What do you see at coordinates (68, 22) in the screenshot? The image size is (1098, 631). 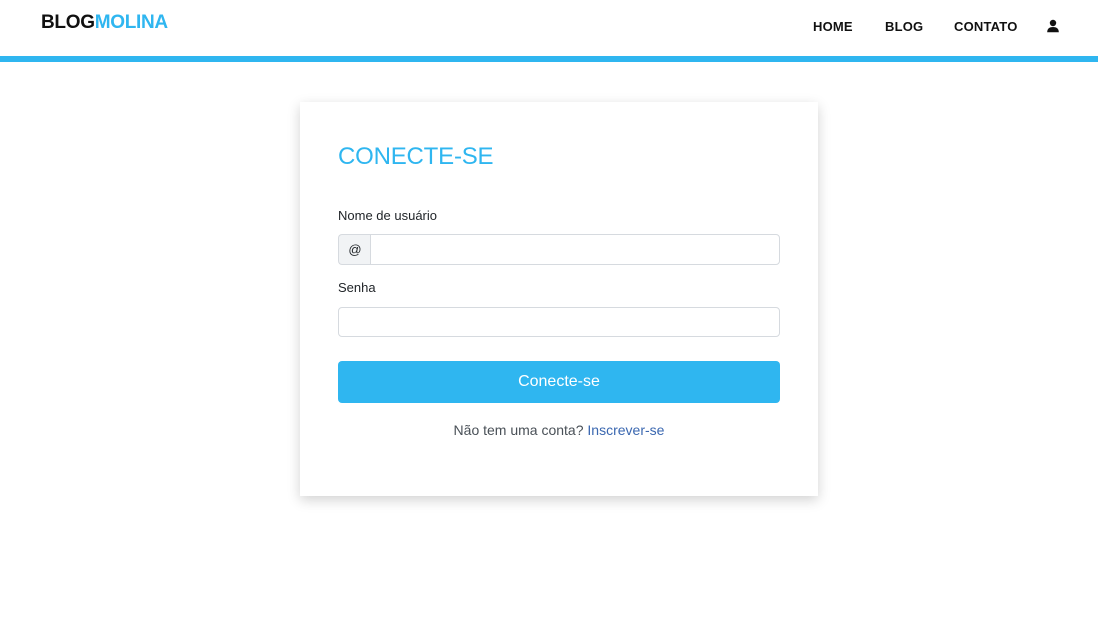 I see `brand-part1: BLOG` at bounding box center [68, 22].